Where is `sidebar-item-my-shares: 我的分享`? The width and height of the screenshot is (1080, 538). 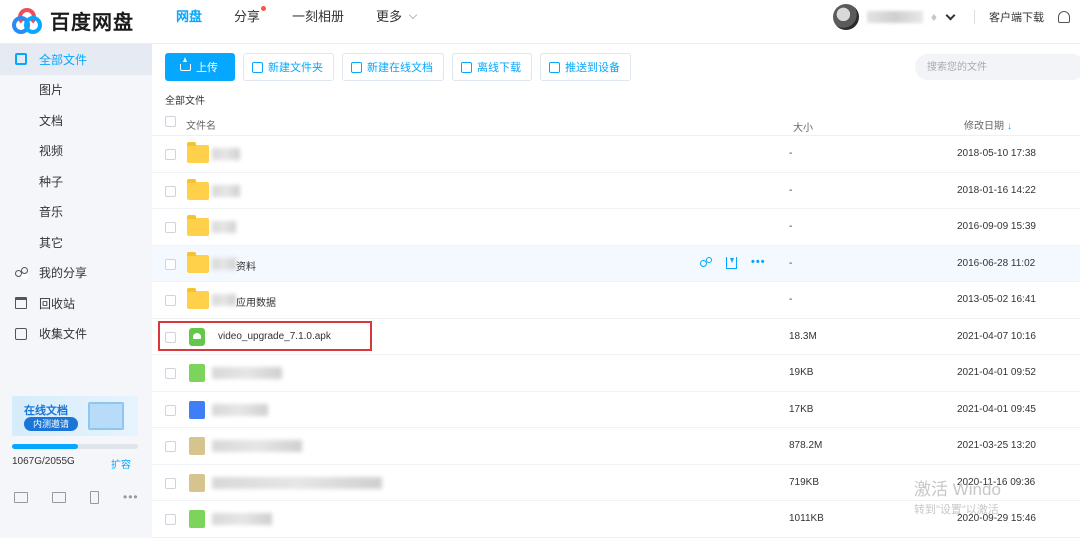 sidebar-item-my-shares: 我的分享 is located at coordinates (76, 273).